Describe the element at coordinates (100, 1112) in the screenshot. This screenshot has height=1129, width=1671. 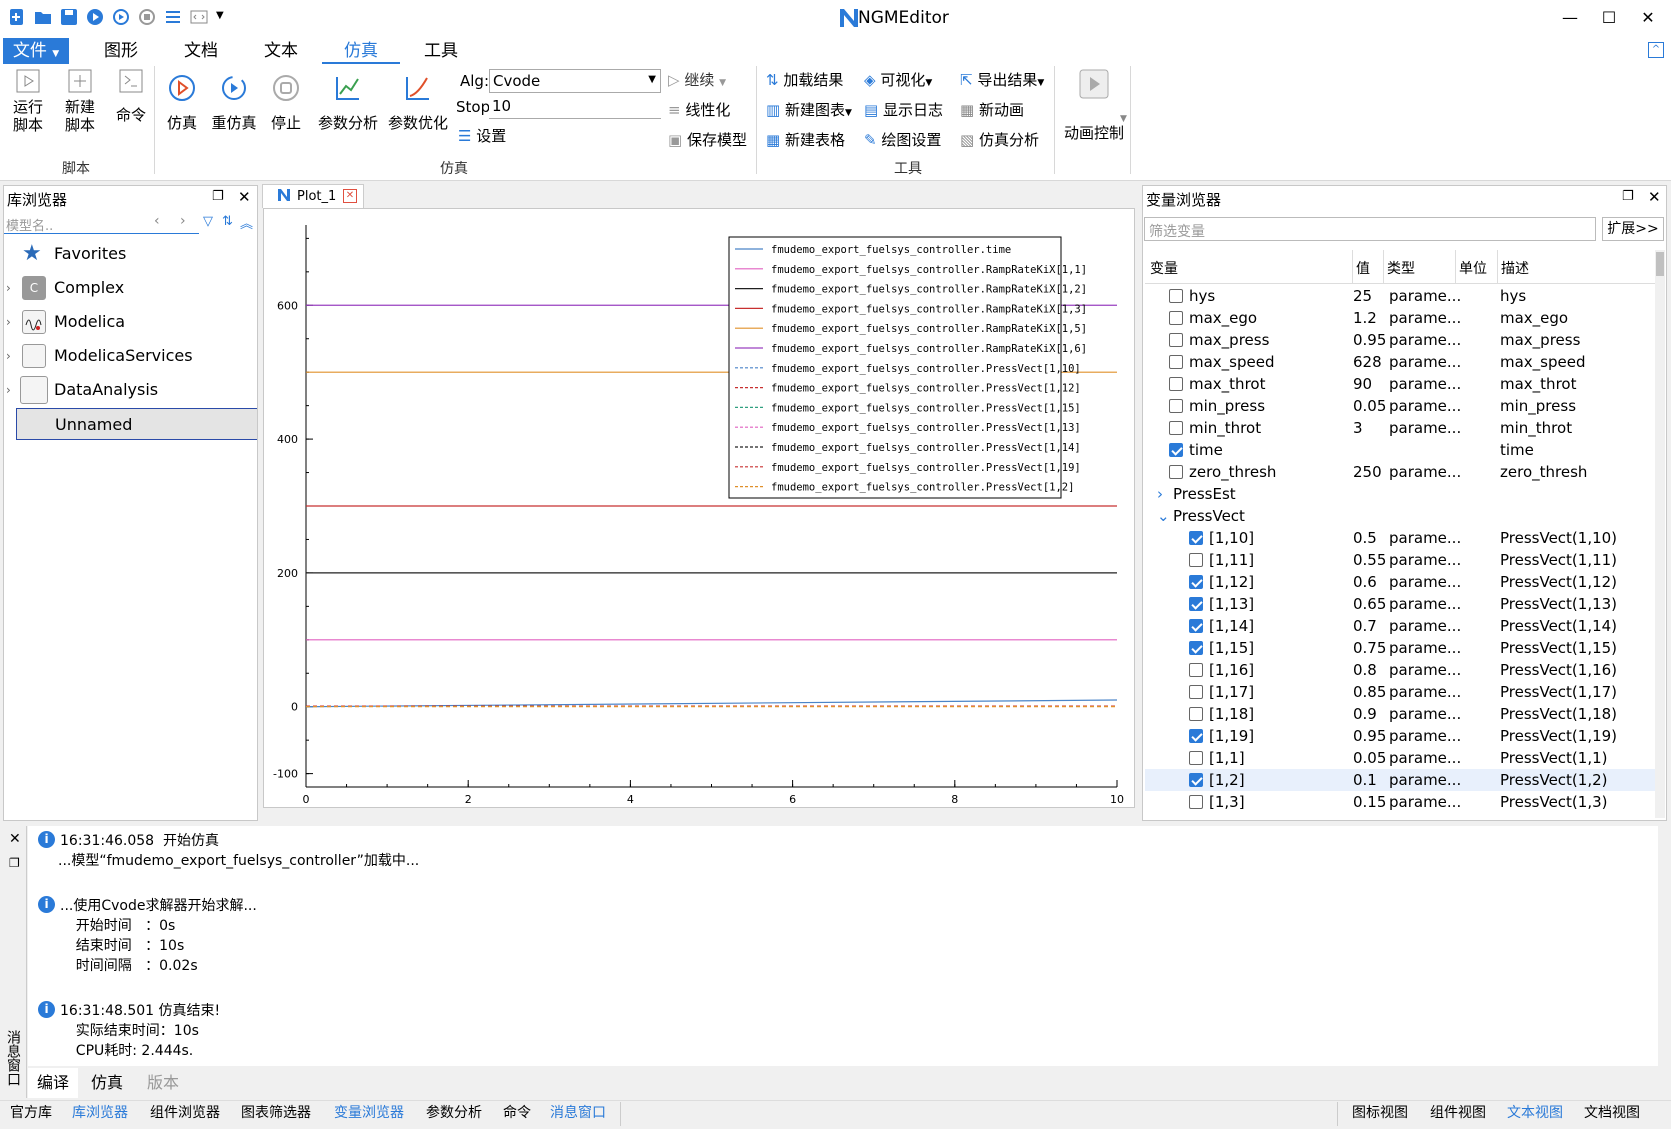
I see `bottom-tab-library-browser: 库浏览器` at that location.